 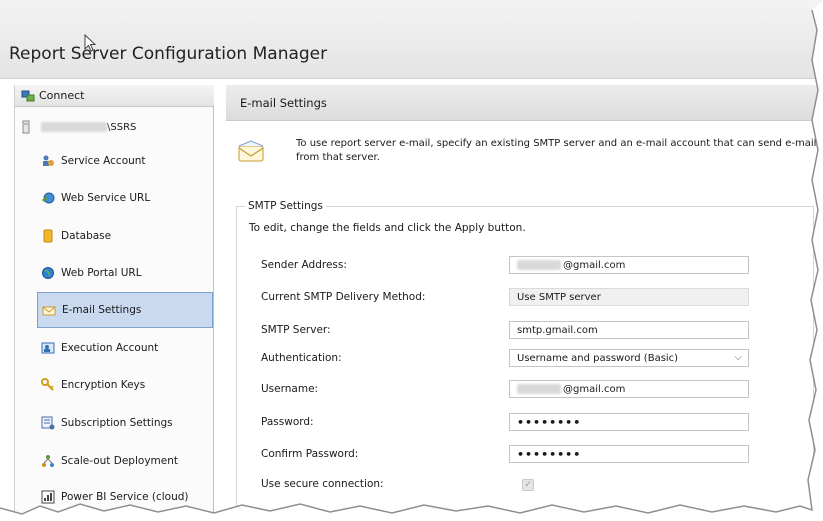 What do you see at coordinates (594, 265) in the screenshot?
I see `sender-address-value: @gmail.com` at bounding box center [594, 265].